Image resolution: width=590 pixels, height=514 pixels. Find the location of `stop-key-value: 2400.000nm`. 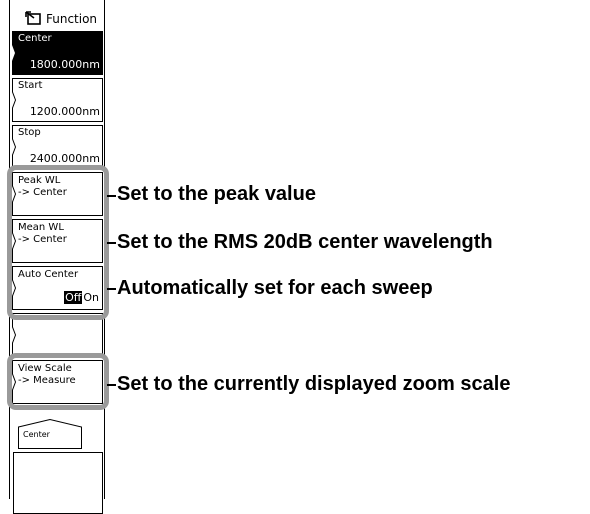

stop-key-value: 2400.000nm is located at coordinates (64, 158).